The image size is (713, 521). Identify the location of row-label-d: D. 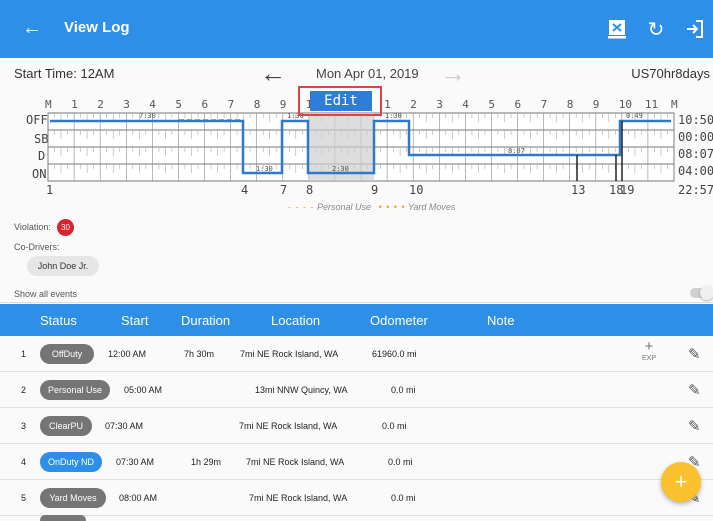
(41, 156).